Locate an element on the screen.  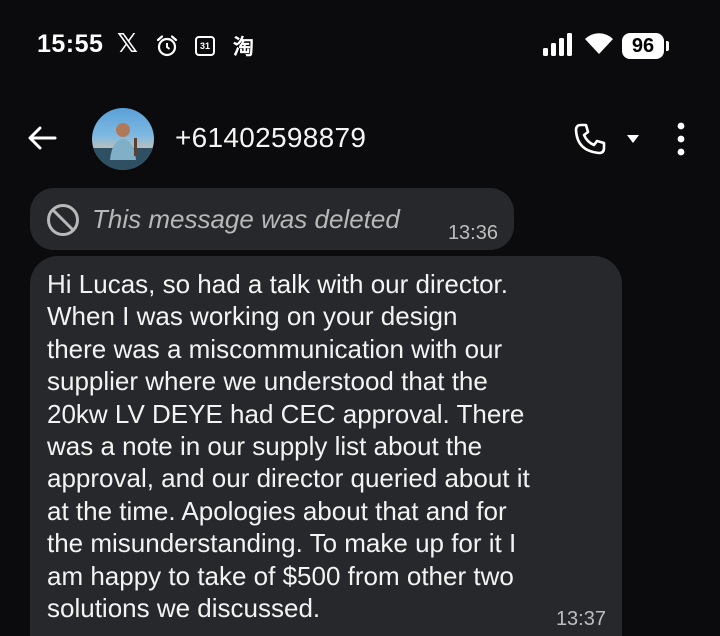
call-icon is located at coordinates (590, 139).